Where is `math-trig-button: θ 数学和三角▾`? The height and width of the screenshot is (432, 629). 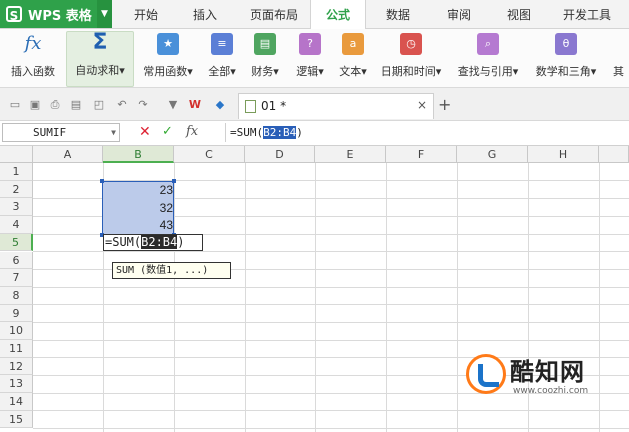 math-trig-button: θ 数学和三角▾ is located at coordinates (566, 59).